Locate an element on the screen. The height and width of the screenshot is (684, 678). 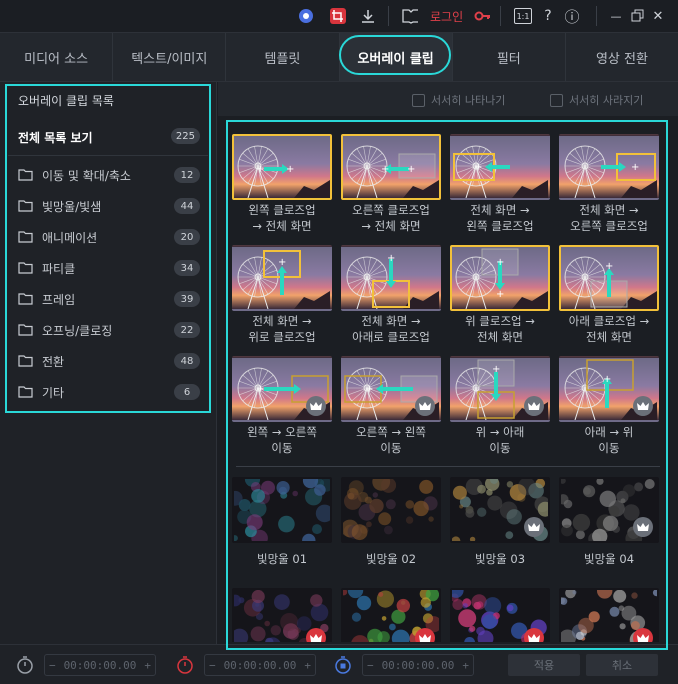
fade-out-checkbox: 서서히 사라지기 is located at coordinates (596, 100).